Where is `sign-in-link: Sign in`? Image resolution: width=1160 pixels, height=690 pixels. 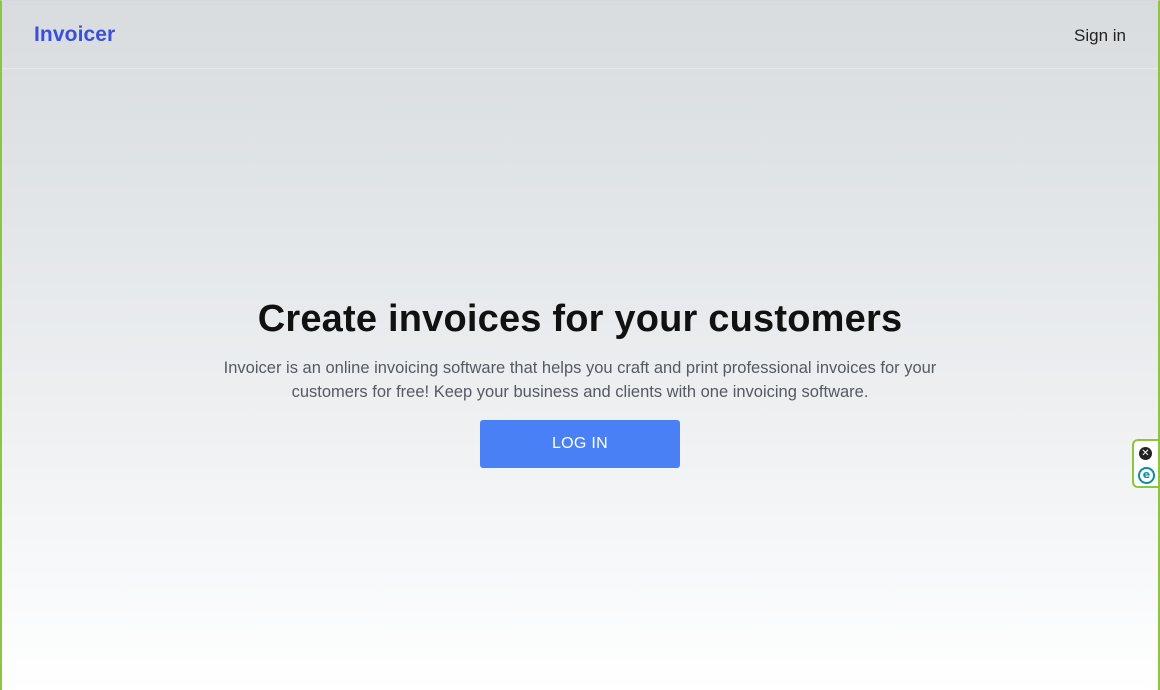
sign-in-link: Sign in is located at coordinates (1100, 36).